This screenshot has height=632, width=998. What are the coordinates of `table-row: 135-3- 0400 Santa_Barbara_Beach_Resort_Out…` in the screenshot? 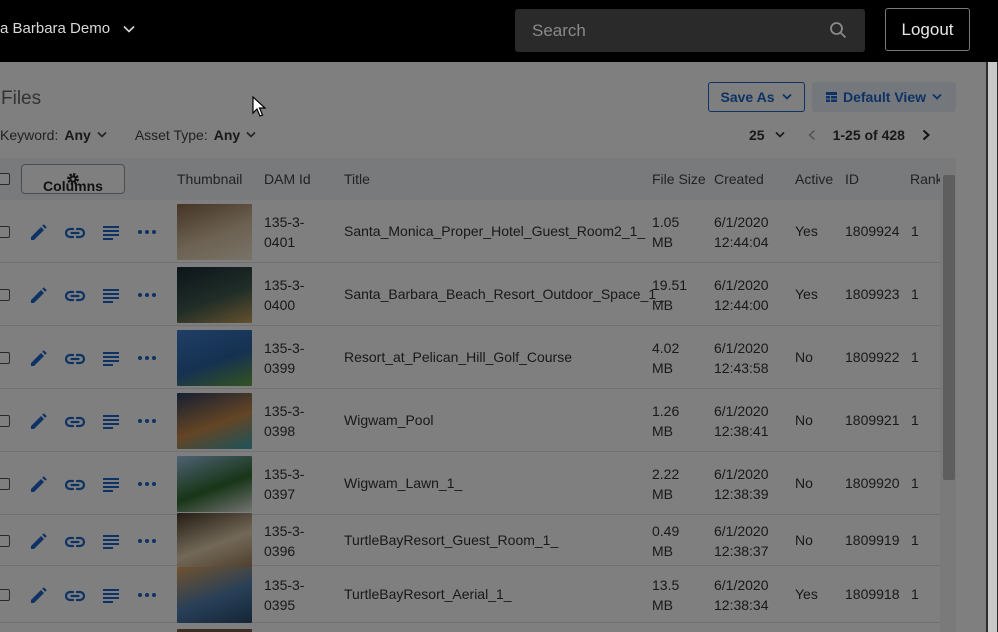 It's located at (470, 294).